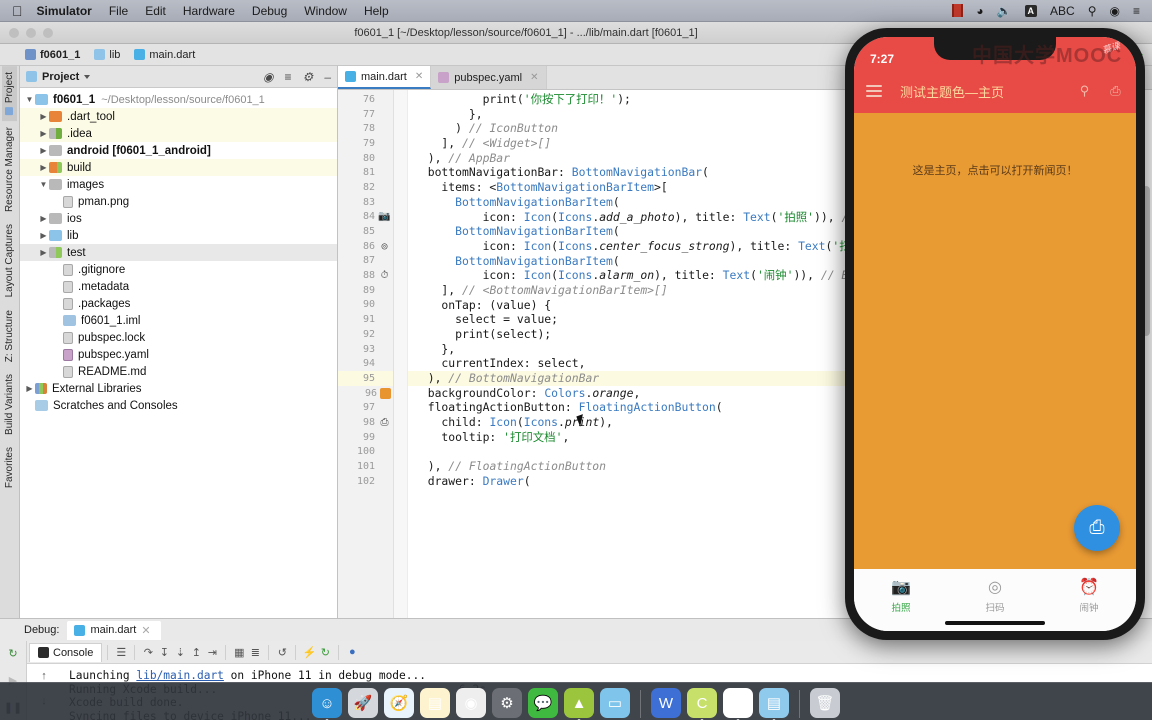 This screenshot has width=1152, height=720. Describe the element at coordinates (365, 290) in the screenshot. I see `gutter-line: 89` at that location.